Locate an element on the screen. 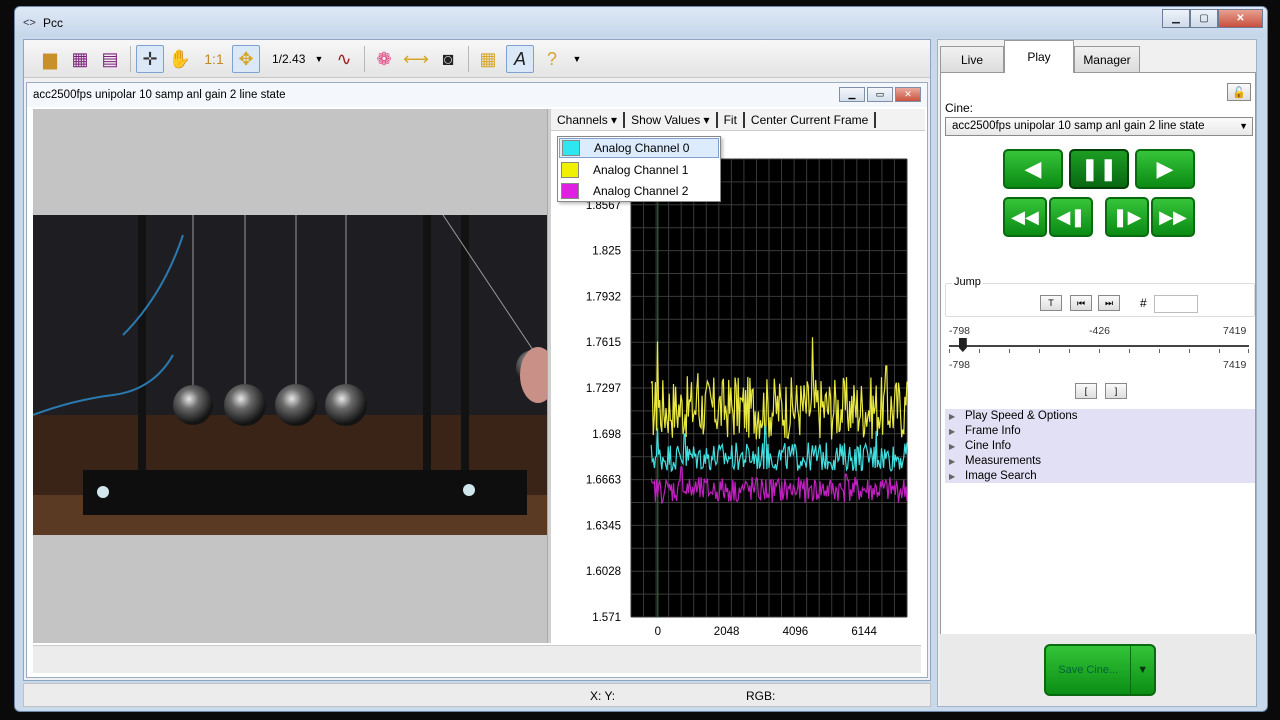 The width and height of the screenshot is (1280, 720). y-tick-label: 1.7297 is located at coordinates (603, 389).